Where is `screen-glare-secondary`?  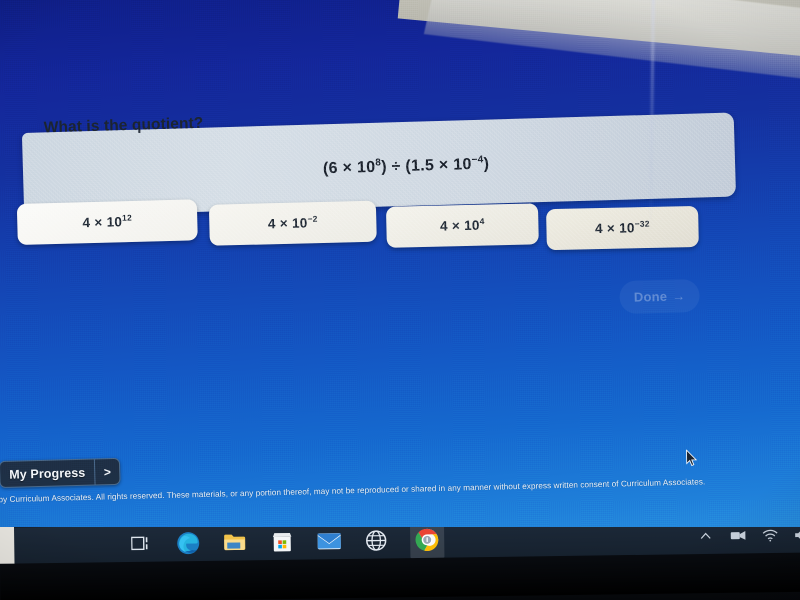
screen-glare-secondary is located at coordinates (611, 42).